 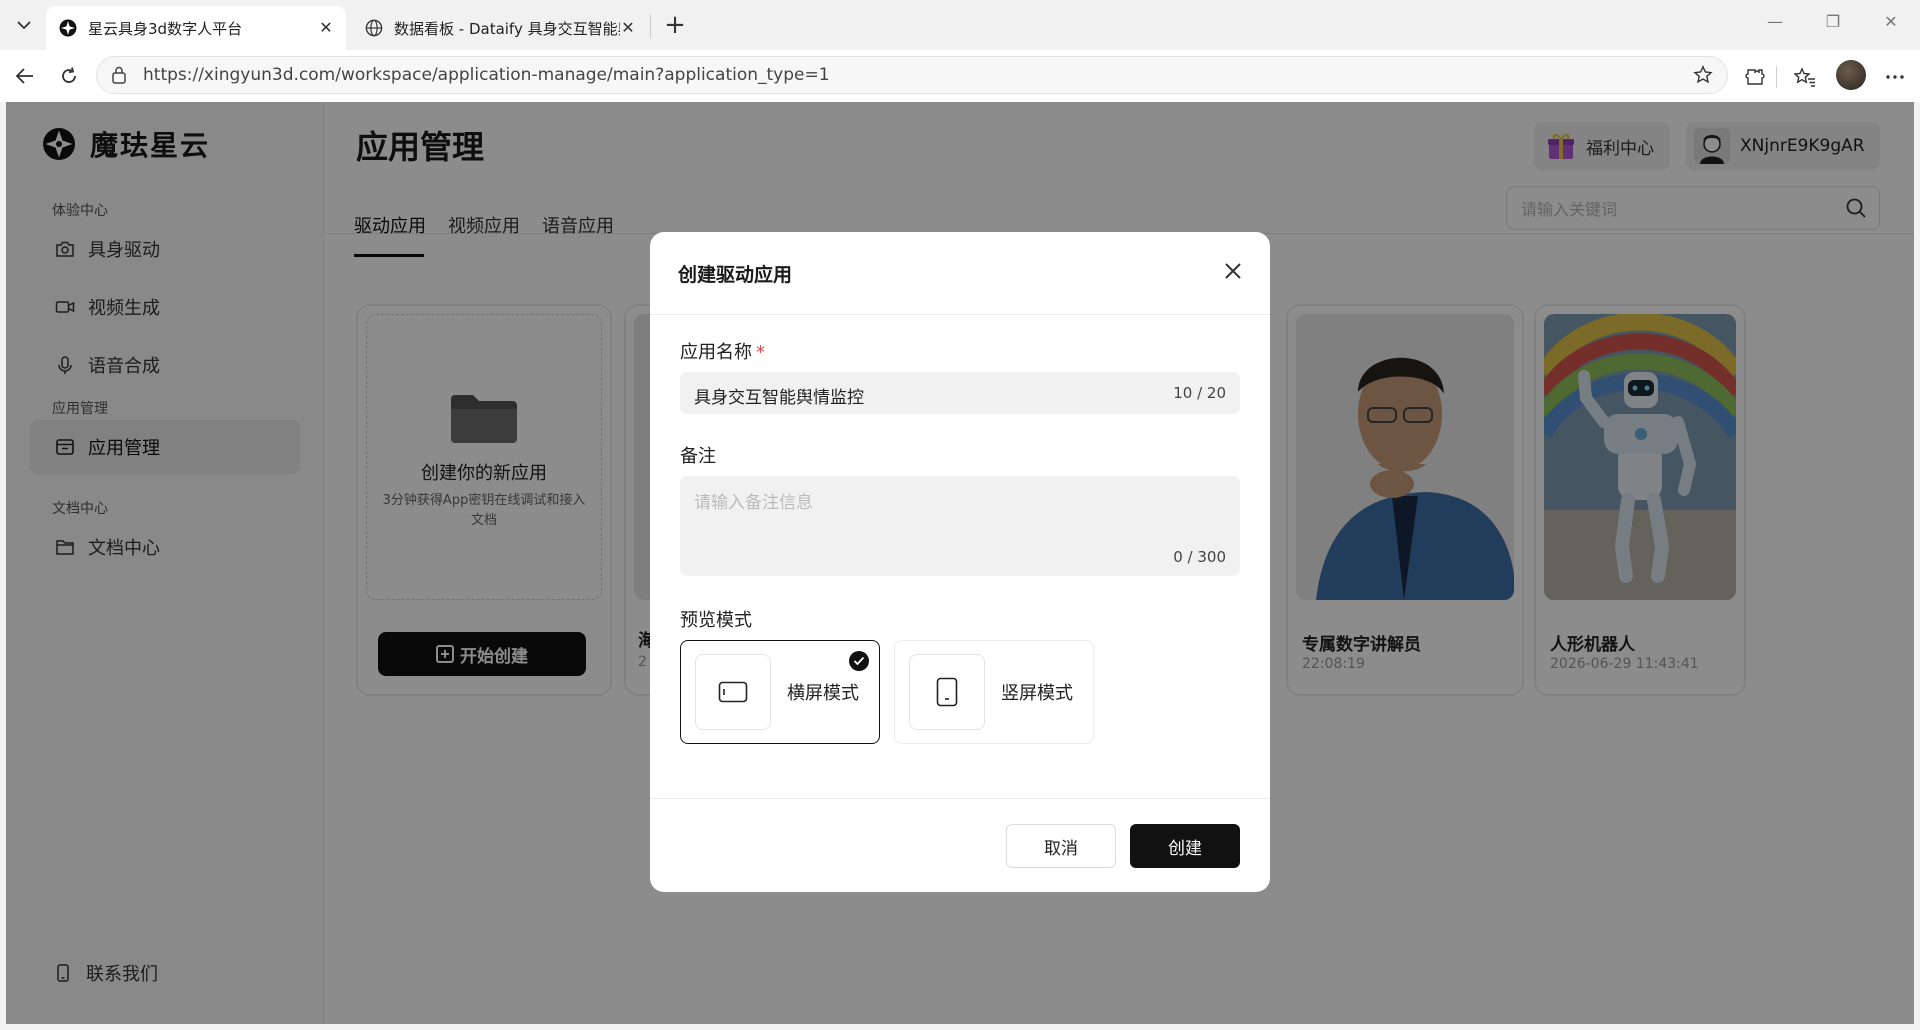 I want to click on browser-tab-inactive: 数据看板 - Dataify 具身交互智能舆 ✕, so click(x=500, y=28).